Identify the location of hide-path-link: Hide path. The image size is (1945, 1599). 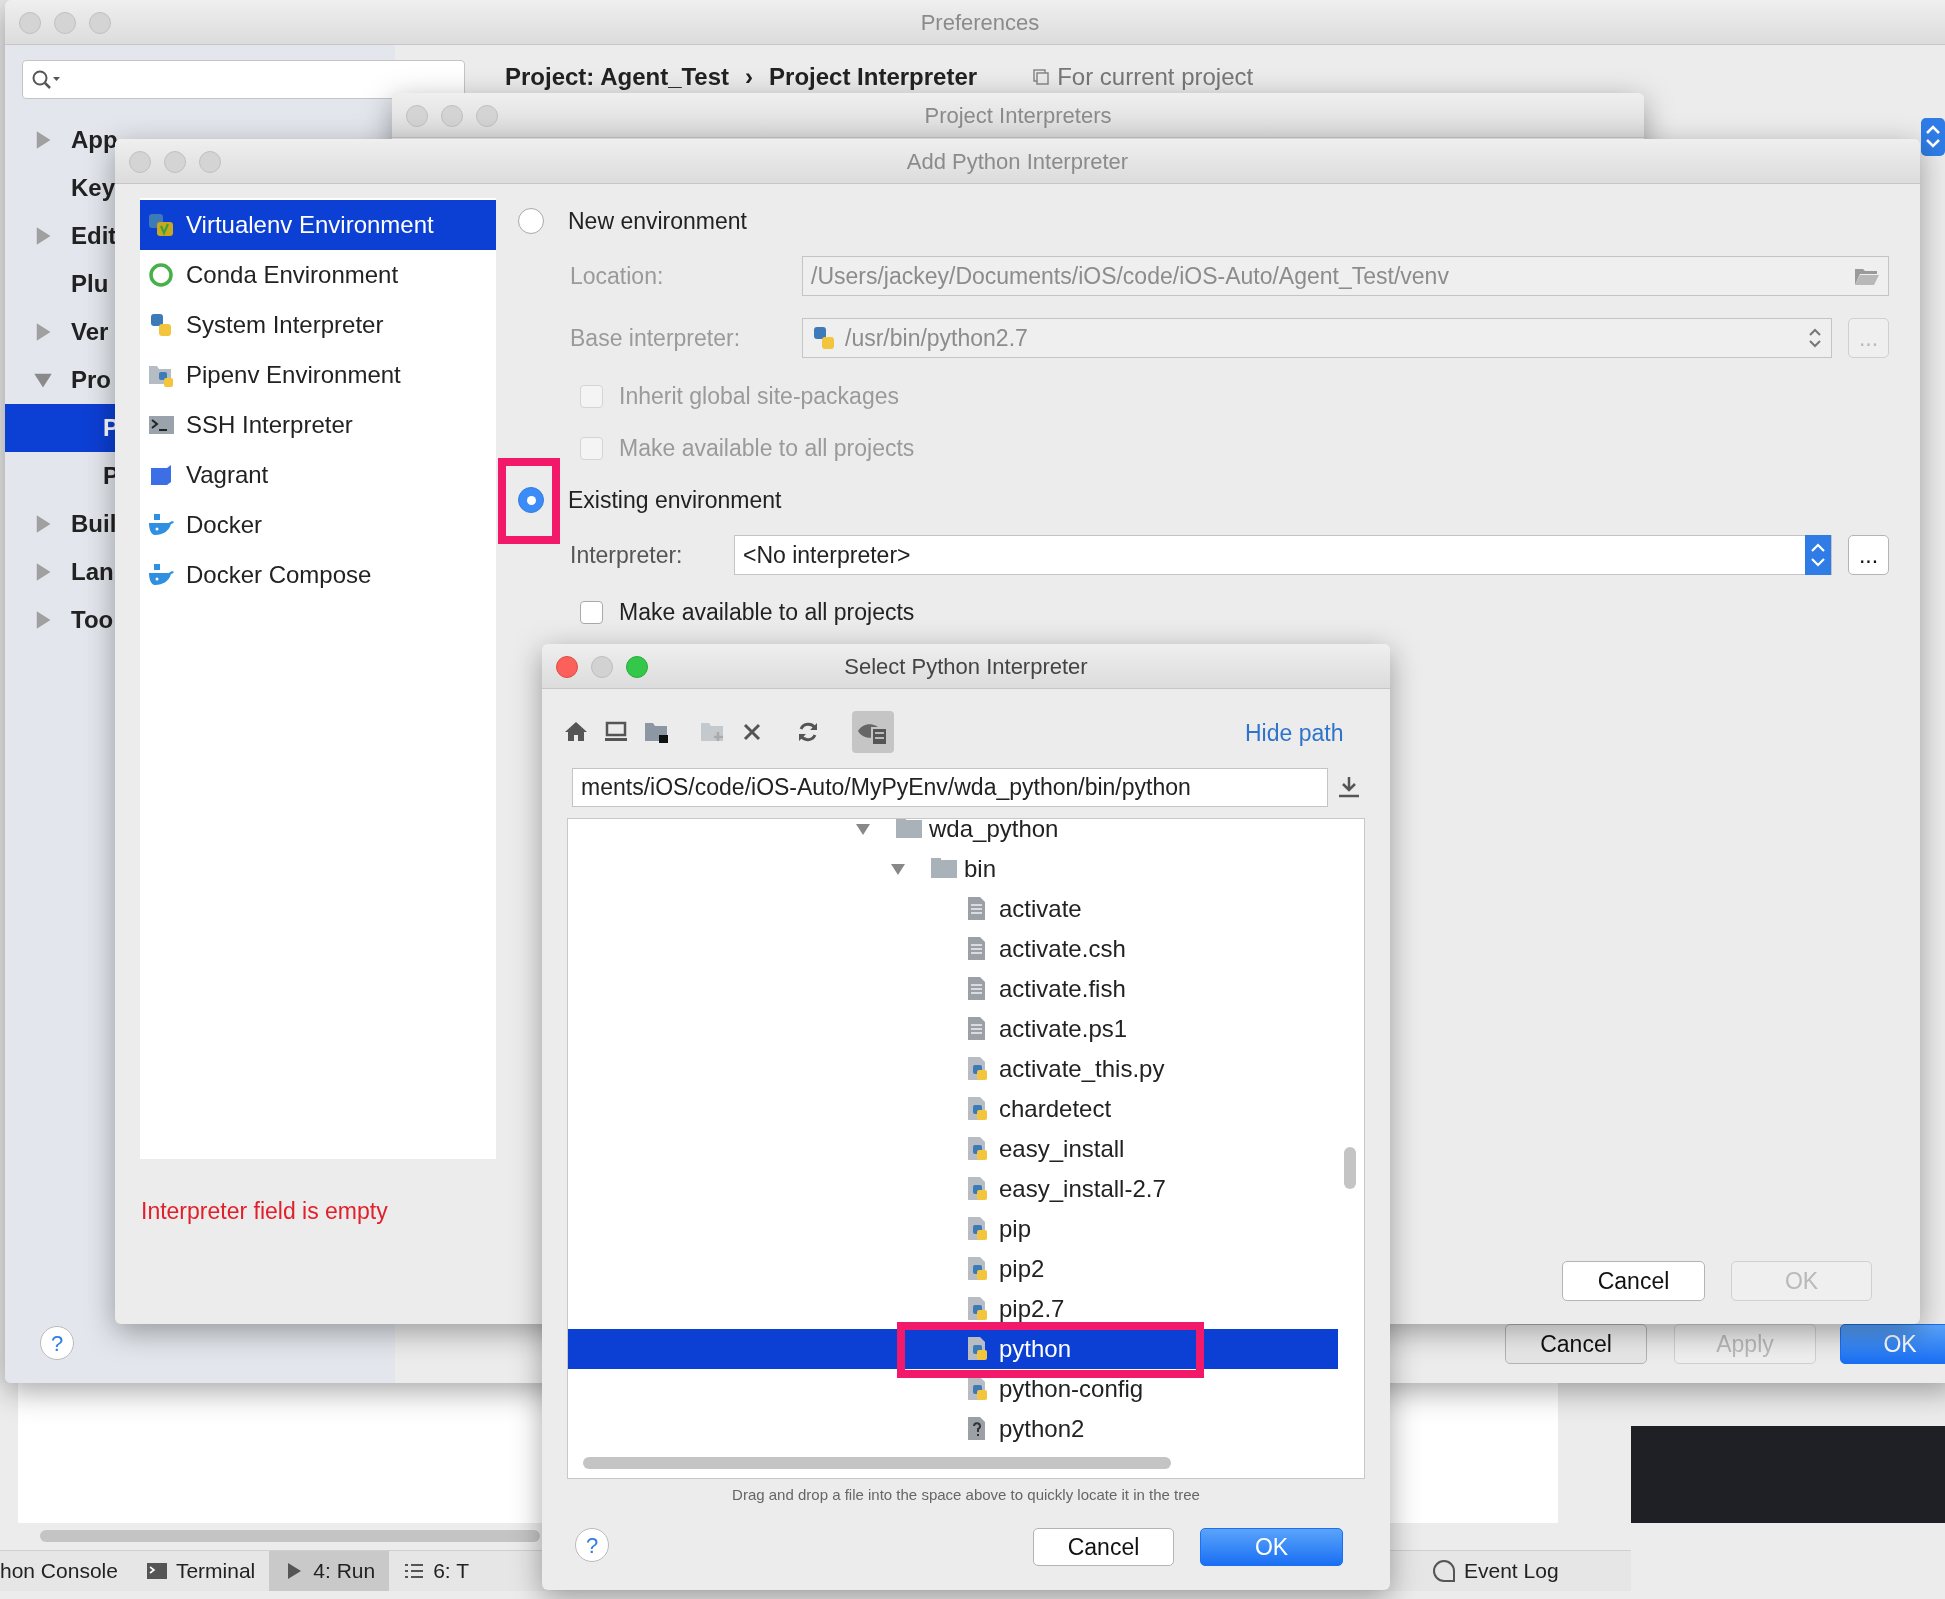
(1294, 733).